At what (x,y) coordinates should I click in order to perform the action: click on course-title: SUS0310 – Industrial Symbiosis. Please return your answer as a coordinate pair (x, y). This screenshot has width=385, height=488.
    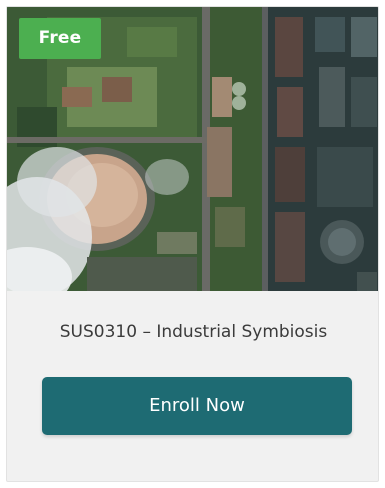
    Looking at the image, I should click on (192, 332).